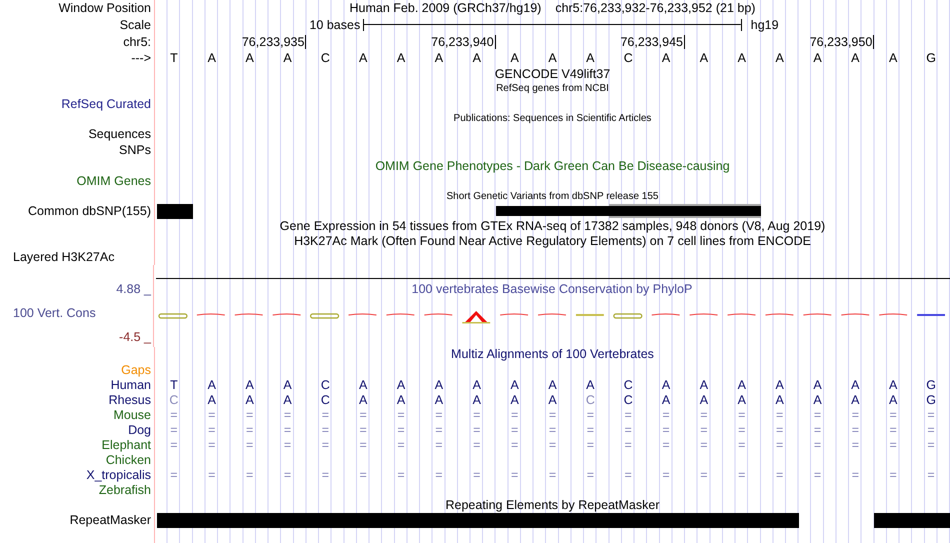 The image size is (950, 543). Describe the element at coordinates (118, 475) in the screenshot. I see `track-label: X_tropicalis` at that location.